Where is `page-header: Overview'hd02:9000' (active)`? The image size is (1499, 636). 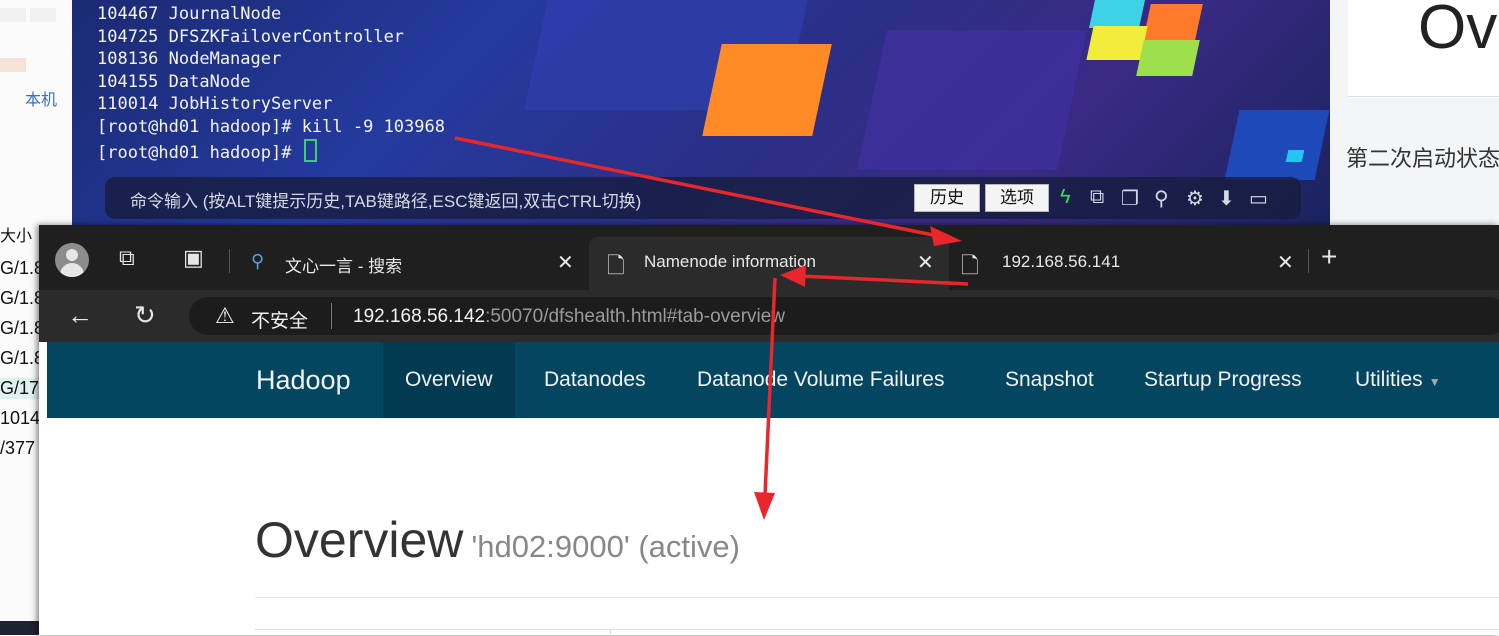 page-header: Overview'hd02:9000' (active) is located at coordinates (497, 540).